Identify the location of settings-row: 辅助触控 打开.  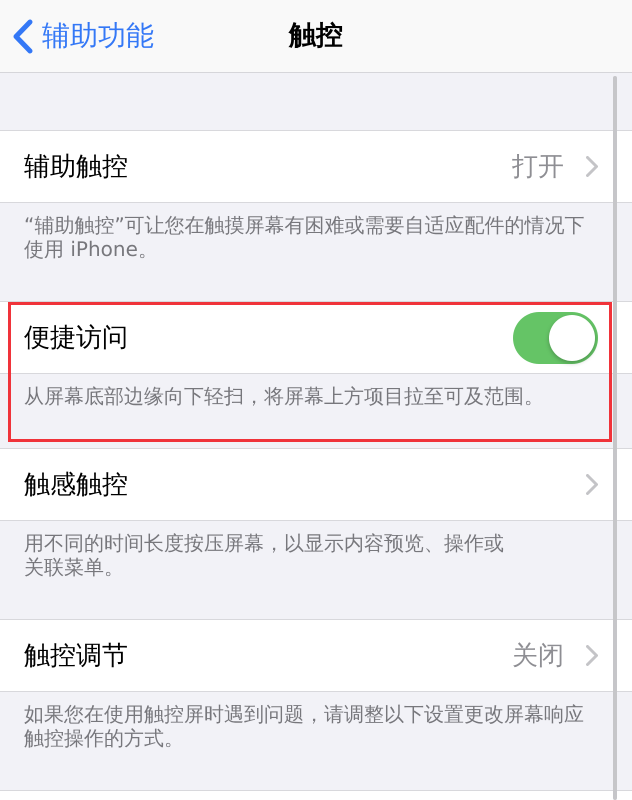
(316, 166).